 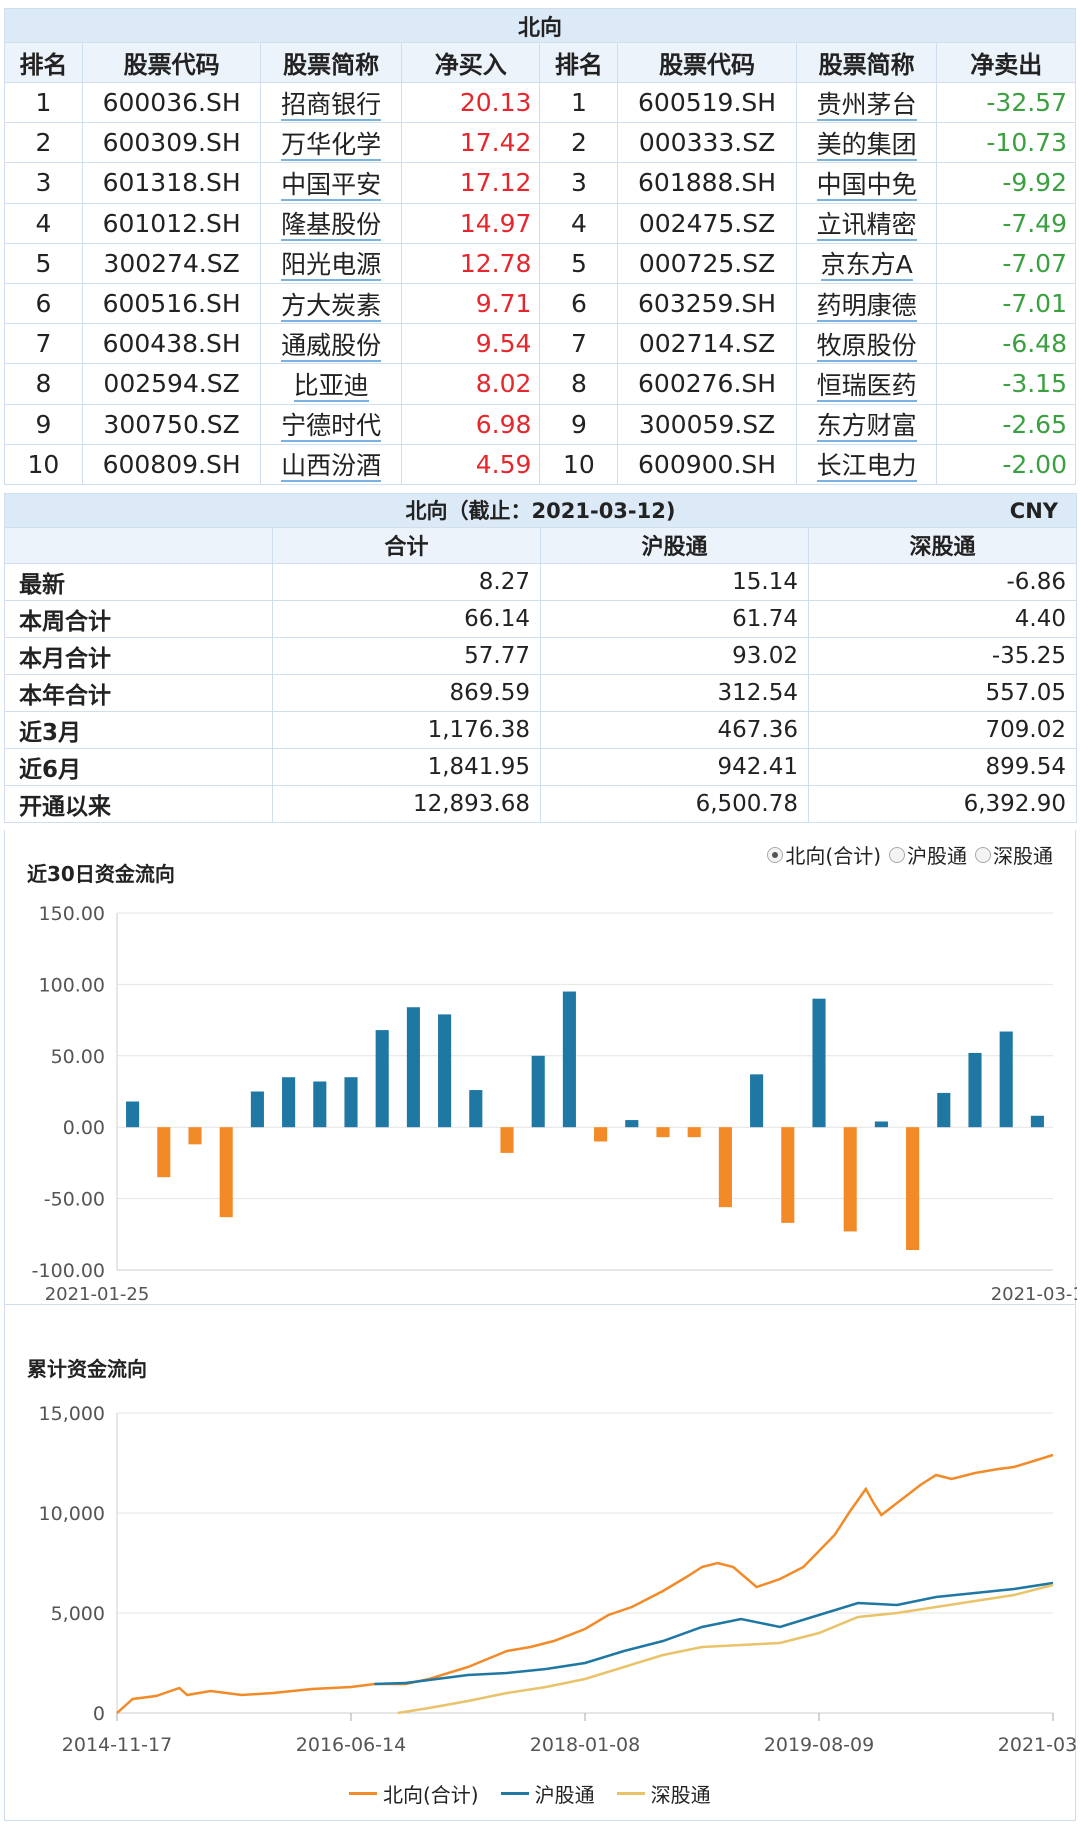 What do you see at coordinates (942, 692) in the screenshot?
I see `sz-cell: 557.05` at bounding box center [942, 692].